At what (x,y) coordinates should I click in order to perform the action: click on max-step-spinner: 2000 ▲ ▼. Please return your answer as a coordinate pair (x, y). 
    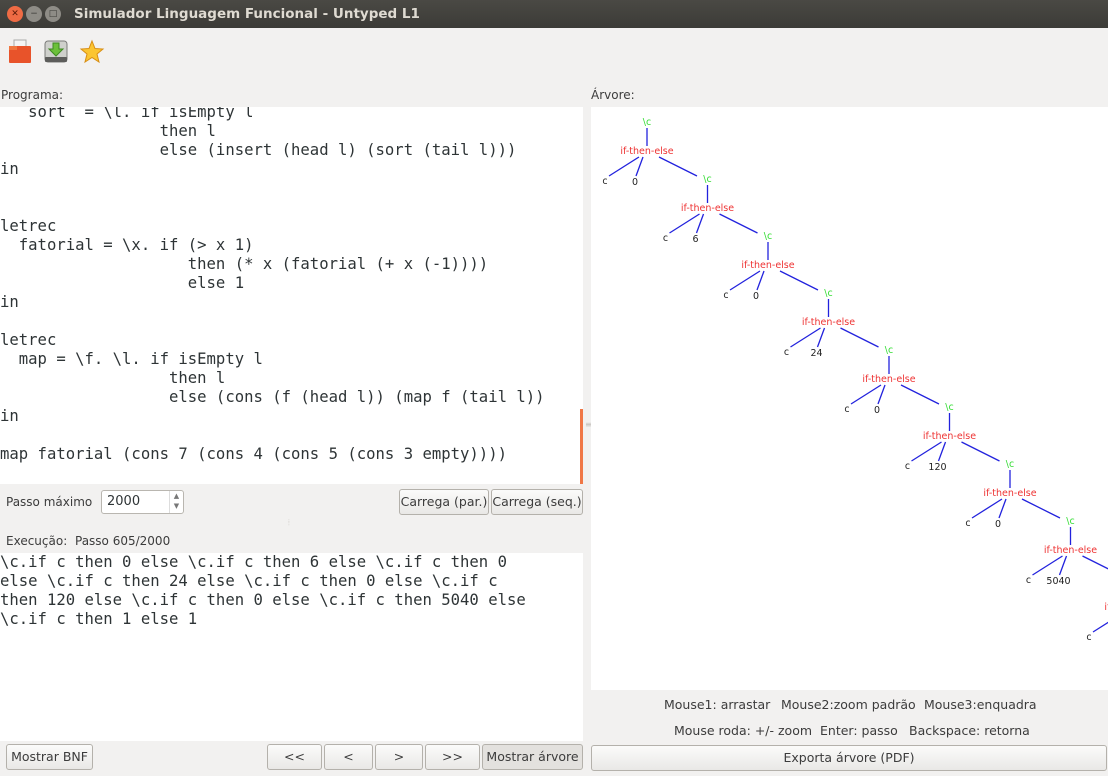
    Looking at the image, I should click on (142, 502).